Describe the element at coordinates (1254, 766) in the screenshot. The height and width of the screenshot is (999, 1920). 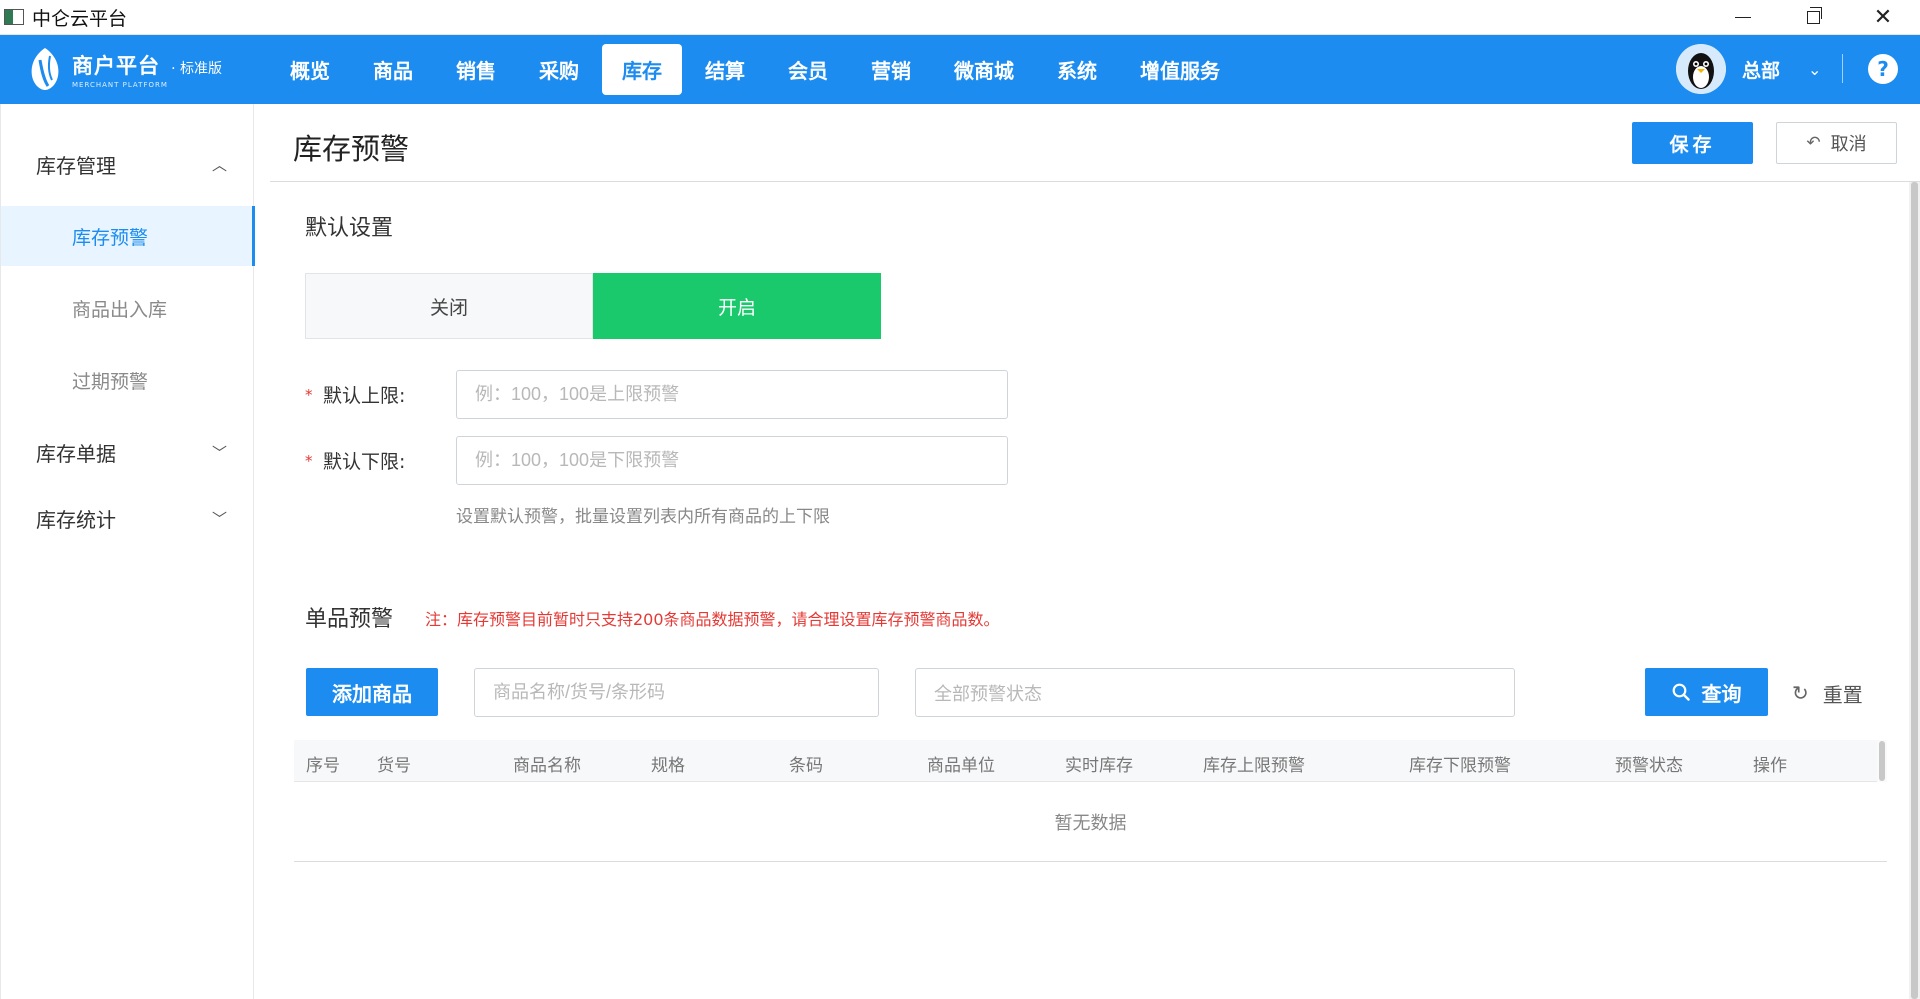
I see `column-header-upper-warning: 库存上限预警` at that location.